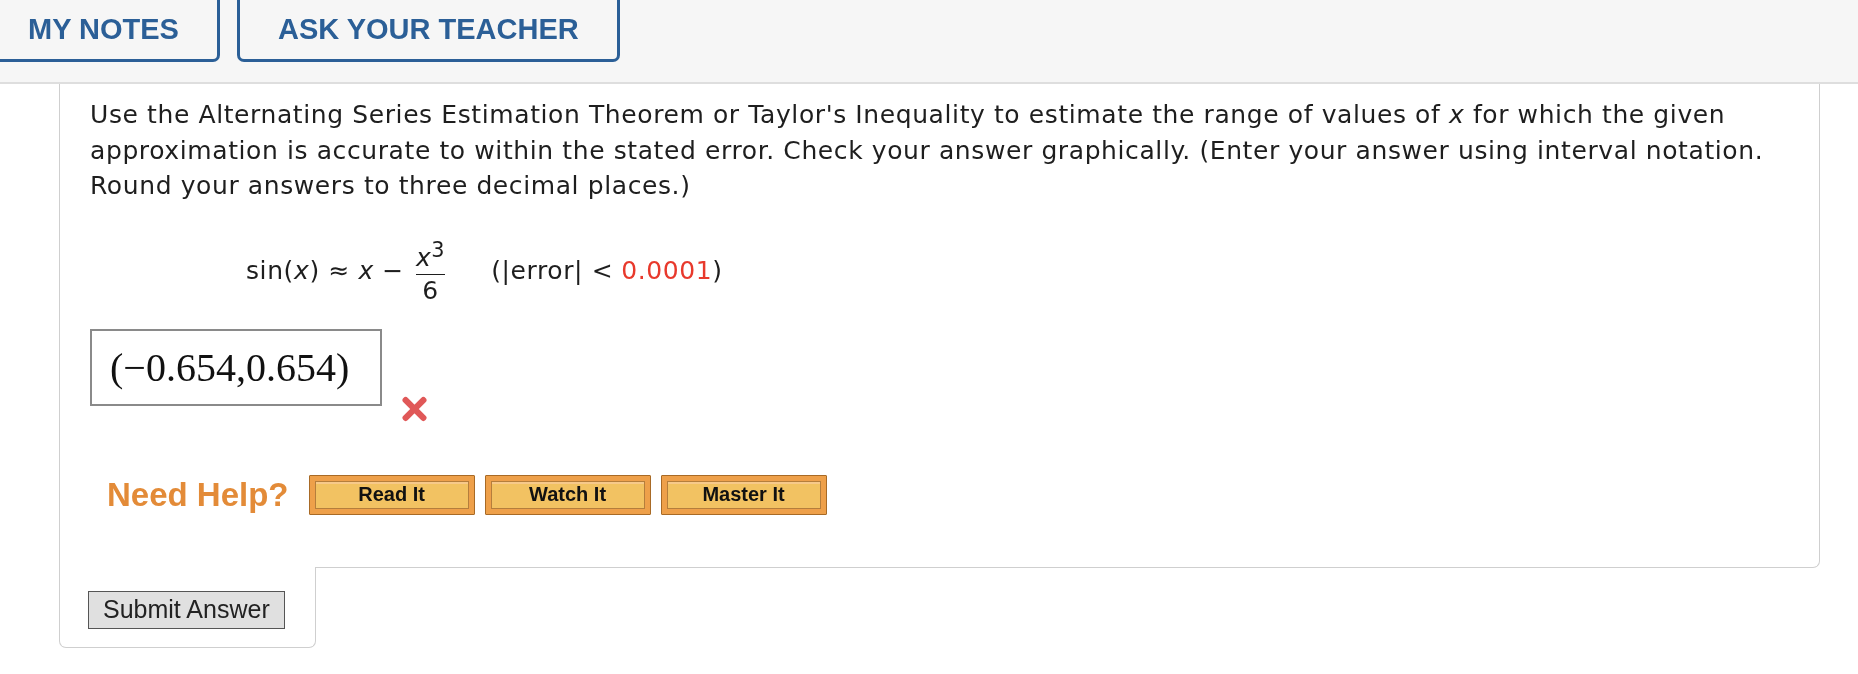 This screenshot has height=674, width=1858. What do you see at coordinates (743, 494) in the screenshot?
I see `help-button: Master It` at bounding box center [743, 494].